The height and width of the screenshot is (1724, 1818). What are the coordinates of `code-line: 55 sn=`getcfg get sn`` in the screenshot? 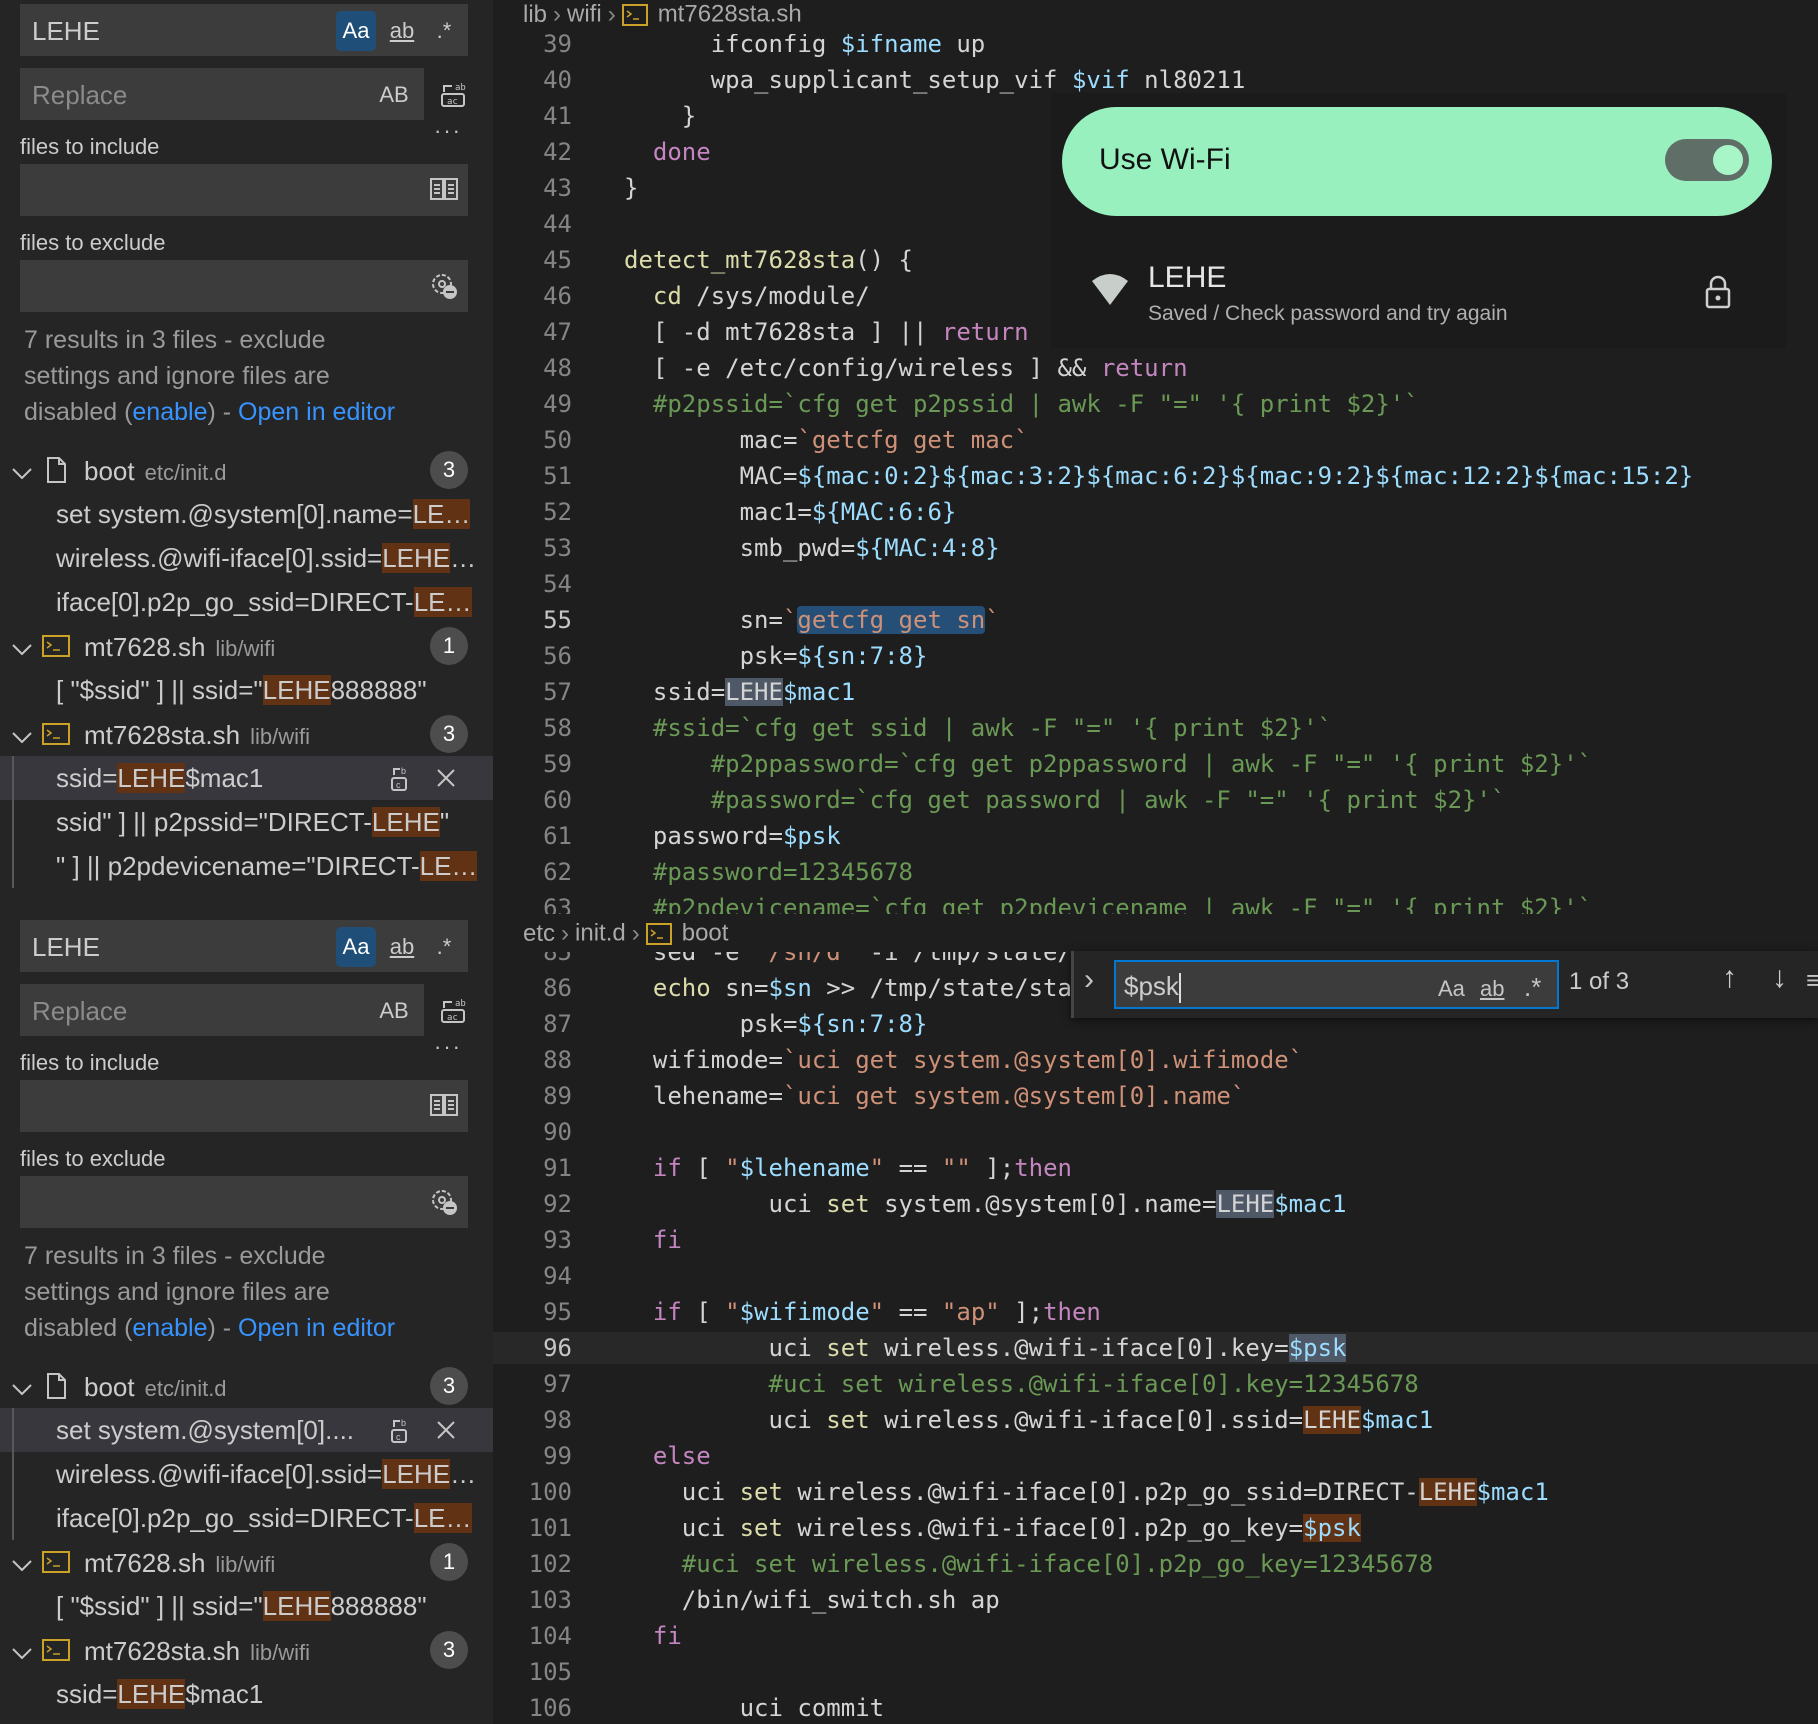 It's located at (1155, 620).